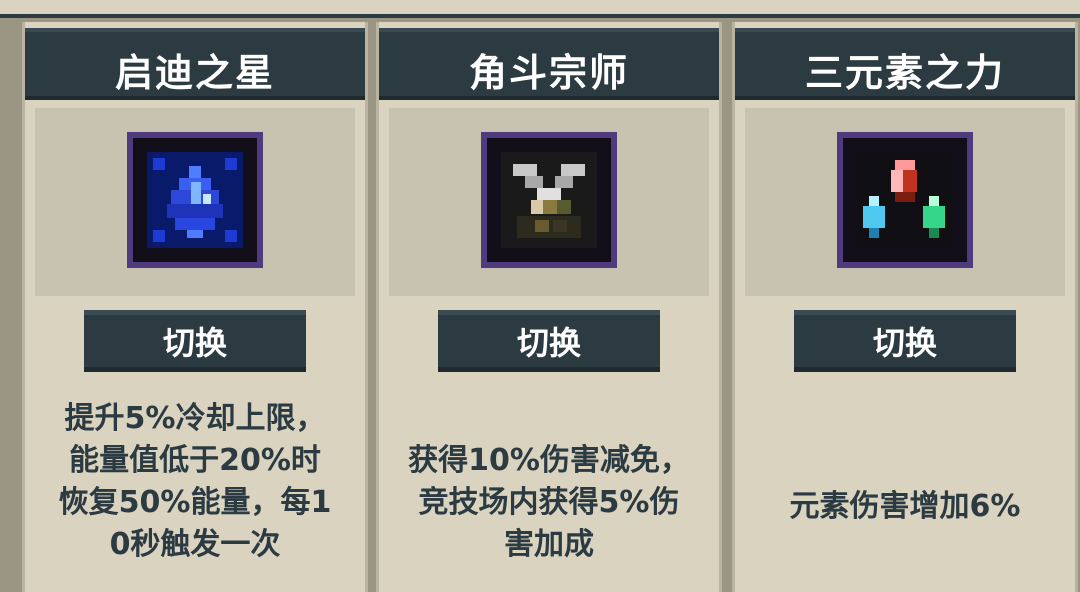 This screenshot has width=1080, height=592. What do you see at coordinates (549, 544) in the screenshot?
I see `description-line: 害加成` at bounding box center [549, 544].